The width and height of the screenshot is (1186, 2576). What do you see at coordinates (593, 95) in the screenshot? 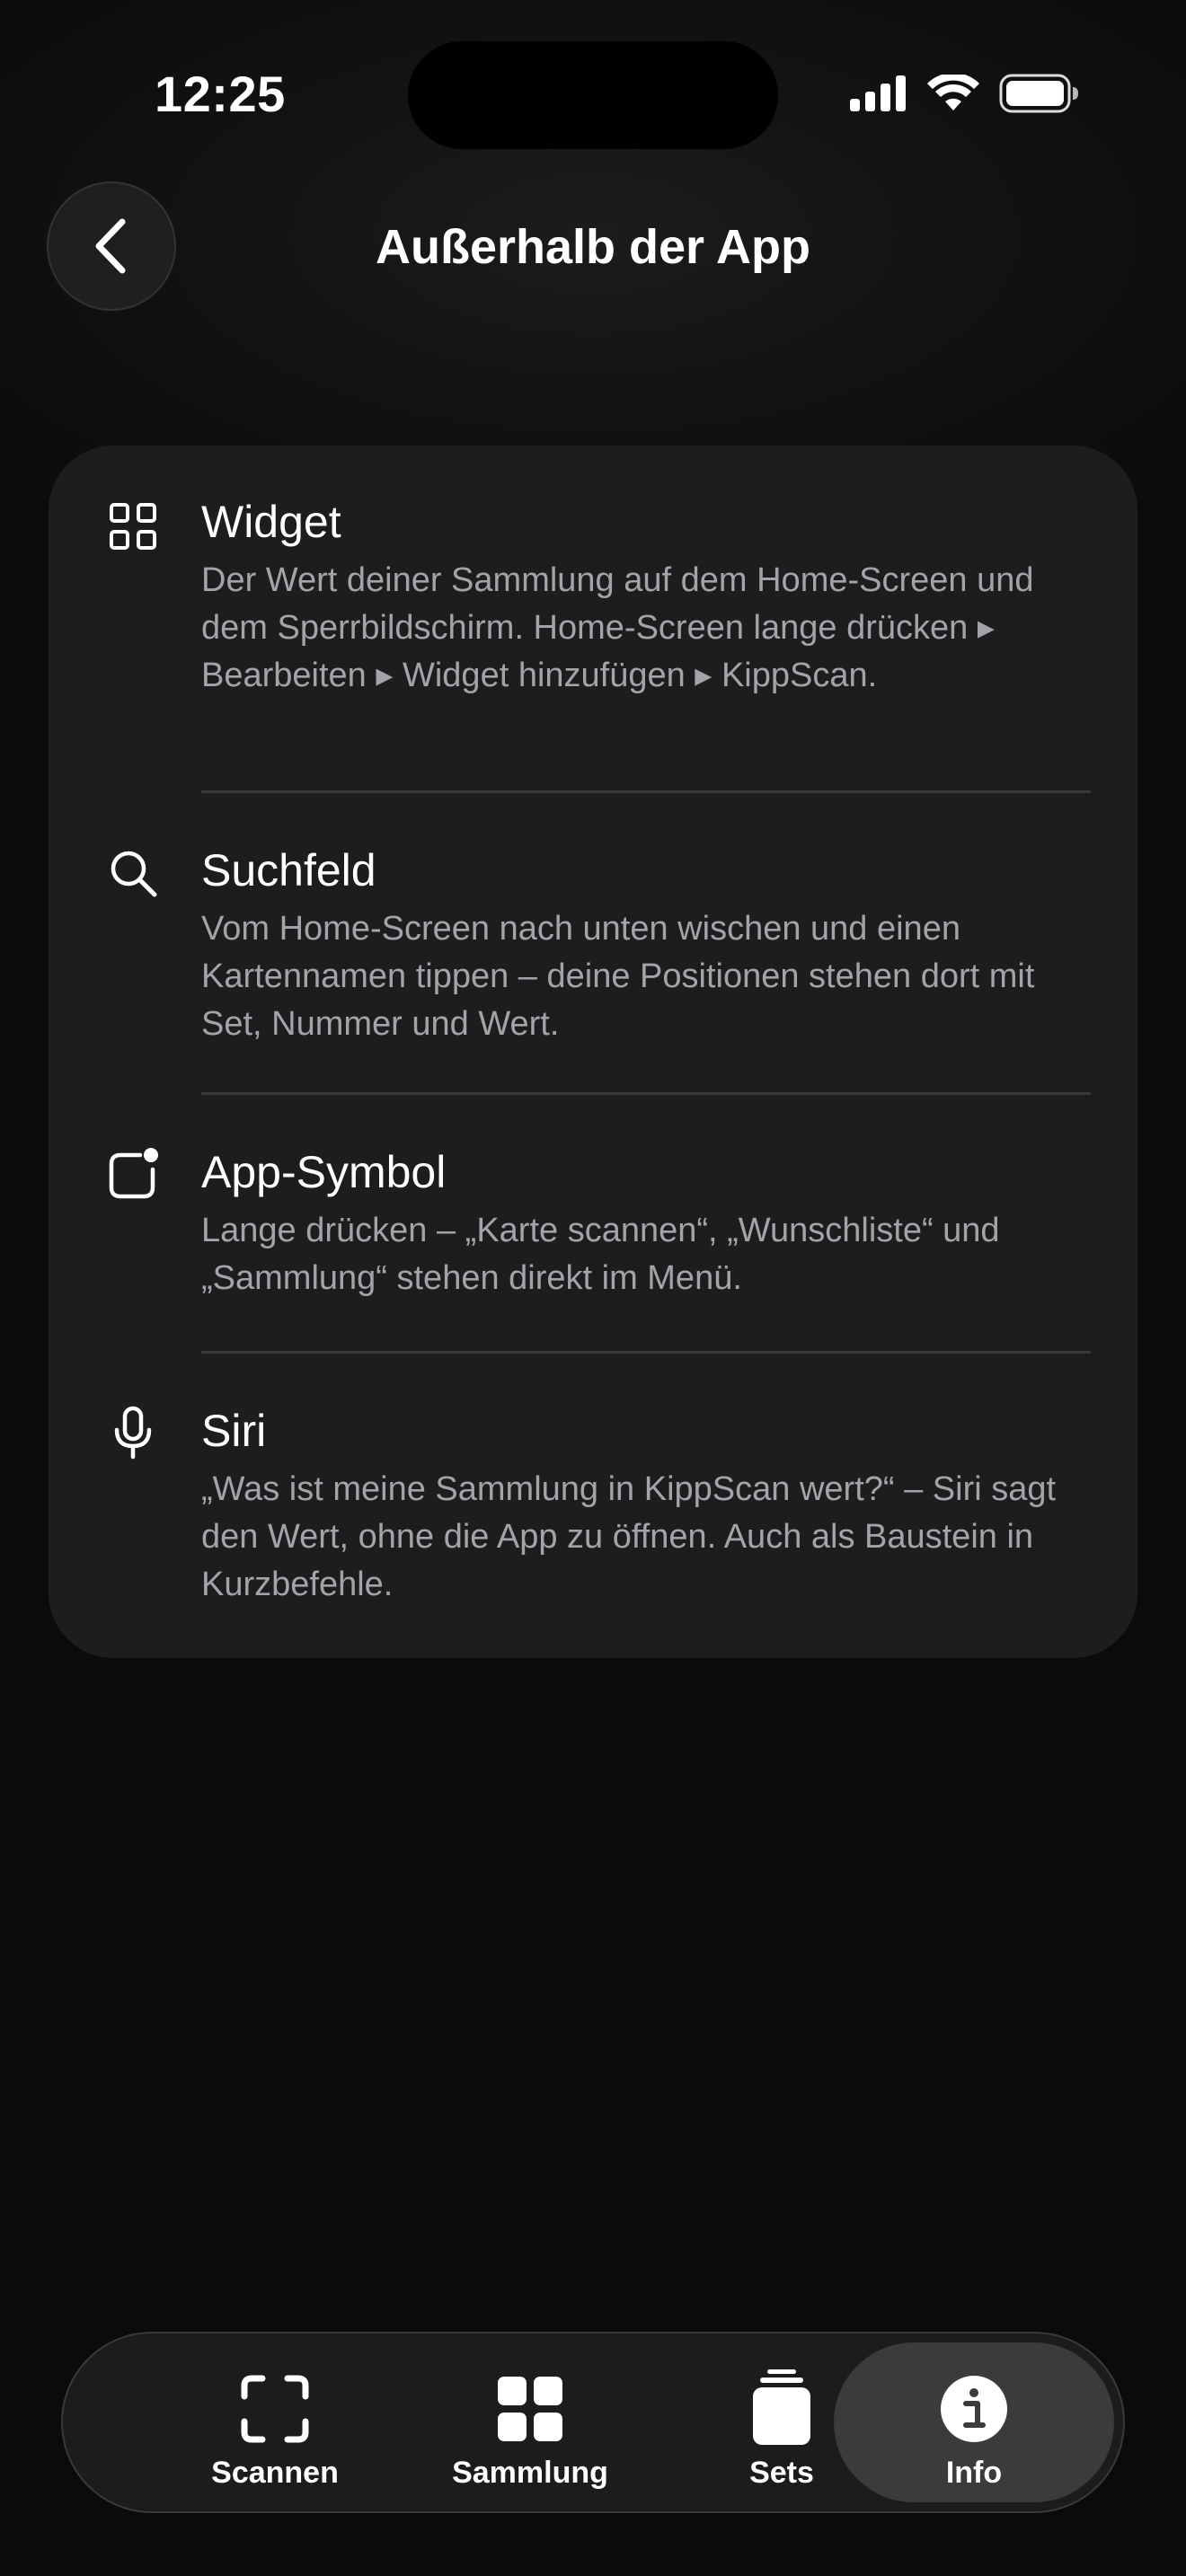
I see `dynamic-island` at bounding box center [593, 95].